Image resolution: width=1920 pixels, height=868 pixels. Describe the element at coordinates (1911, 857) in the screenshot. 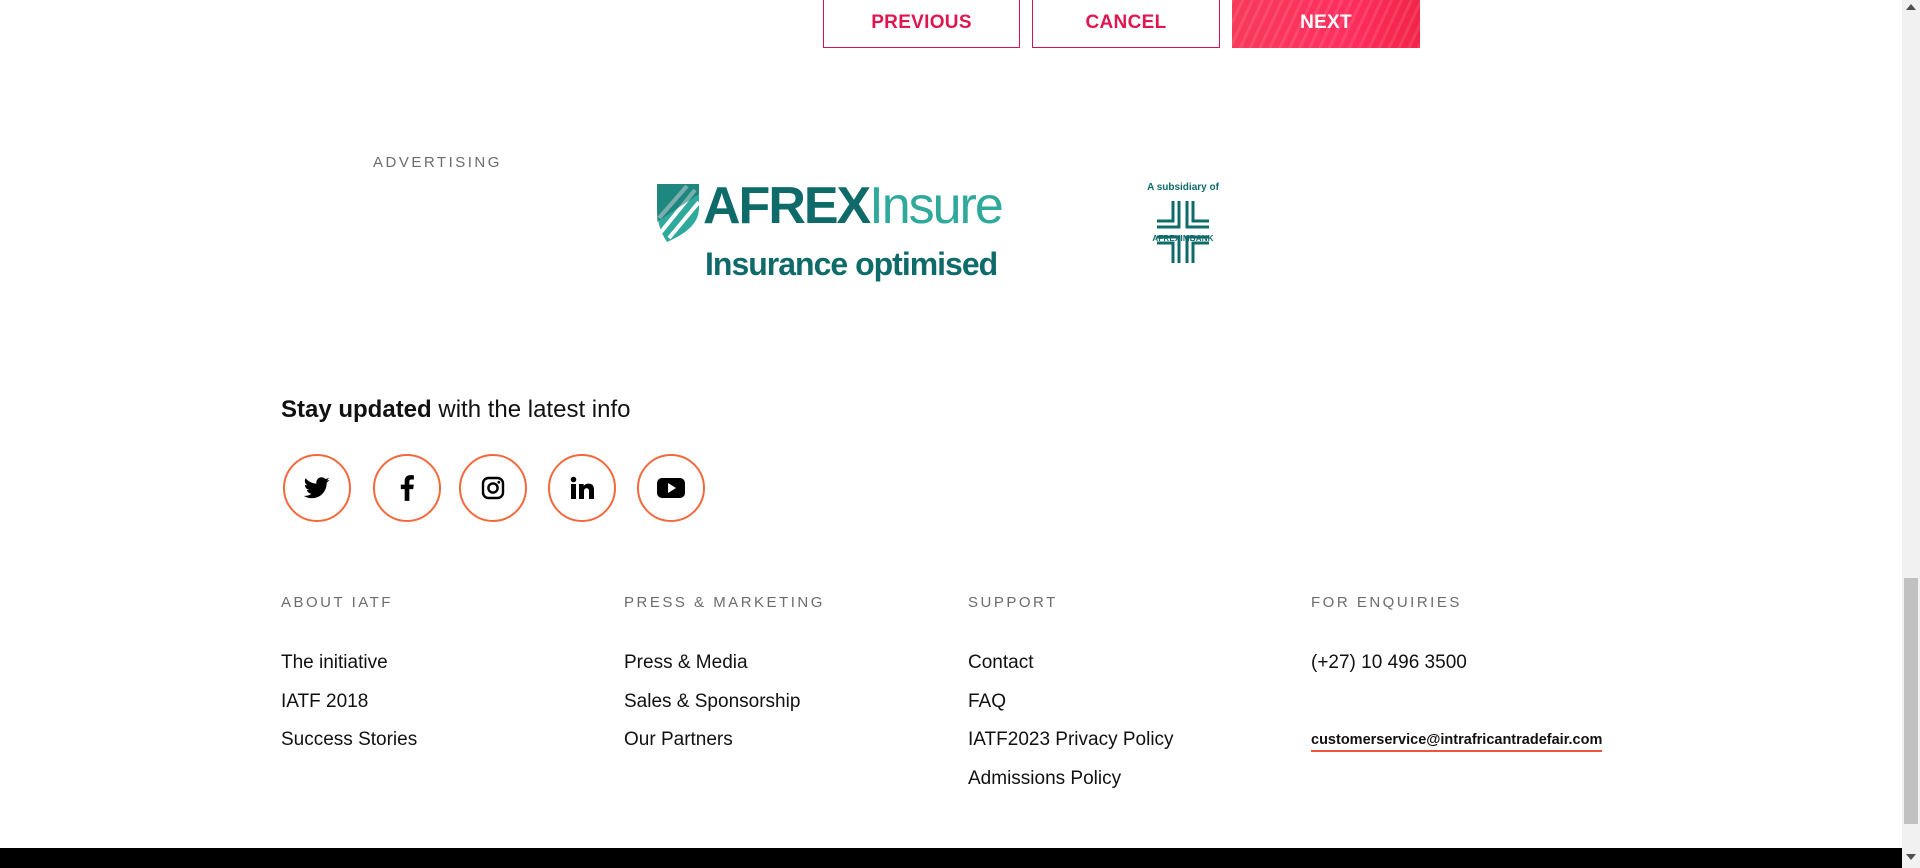

I see `scroll-down-arrow-icon` at that location.